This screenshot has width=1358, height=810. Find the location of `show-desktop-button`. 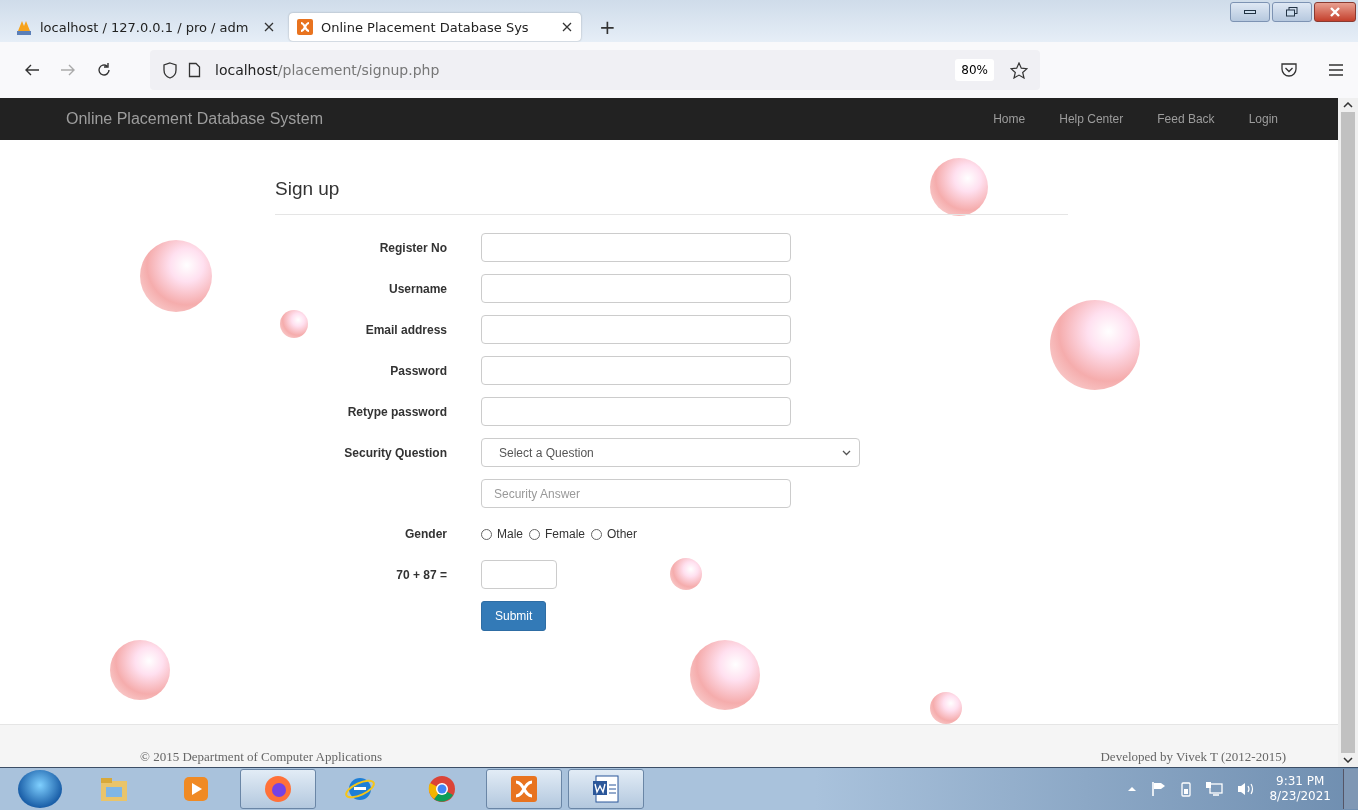

show-desktop-button is located at coordinates (1350, 789).